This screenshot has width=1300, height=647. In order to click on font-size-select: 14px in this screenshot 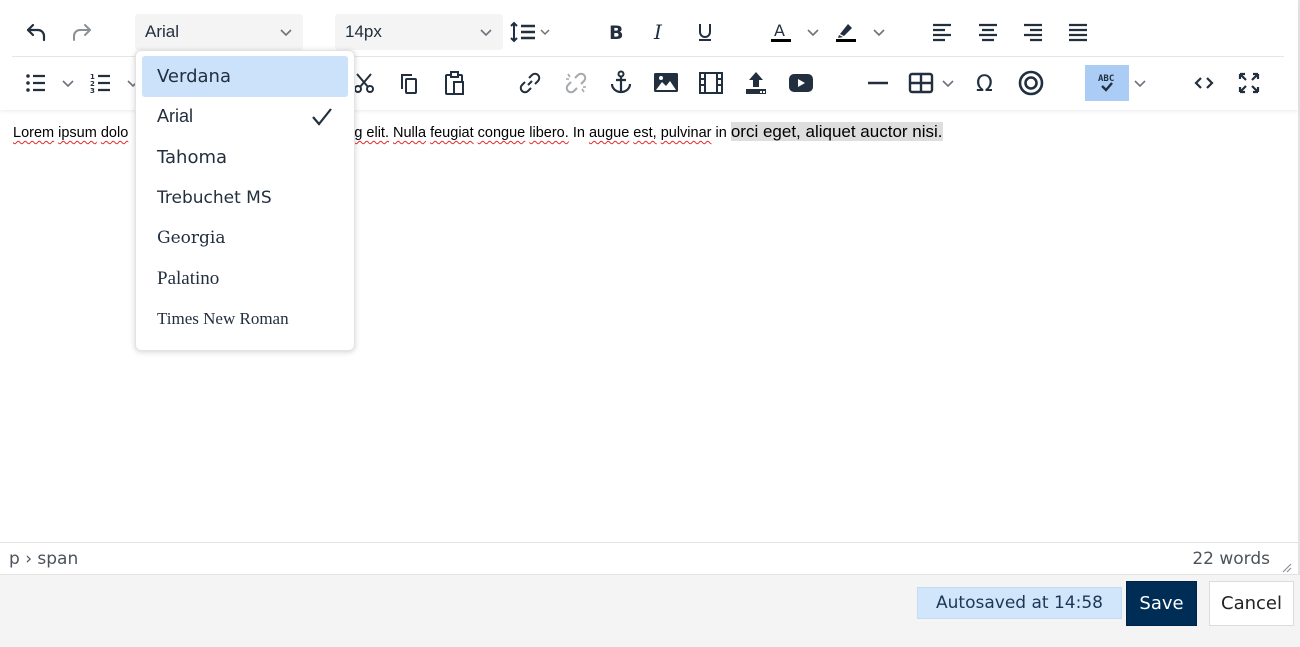, I will do `click(419, 32)`.